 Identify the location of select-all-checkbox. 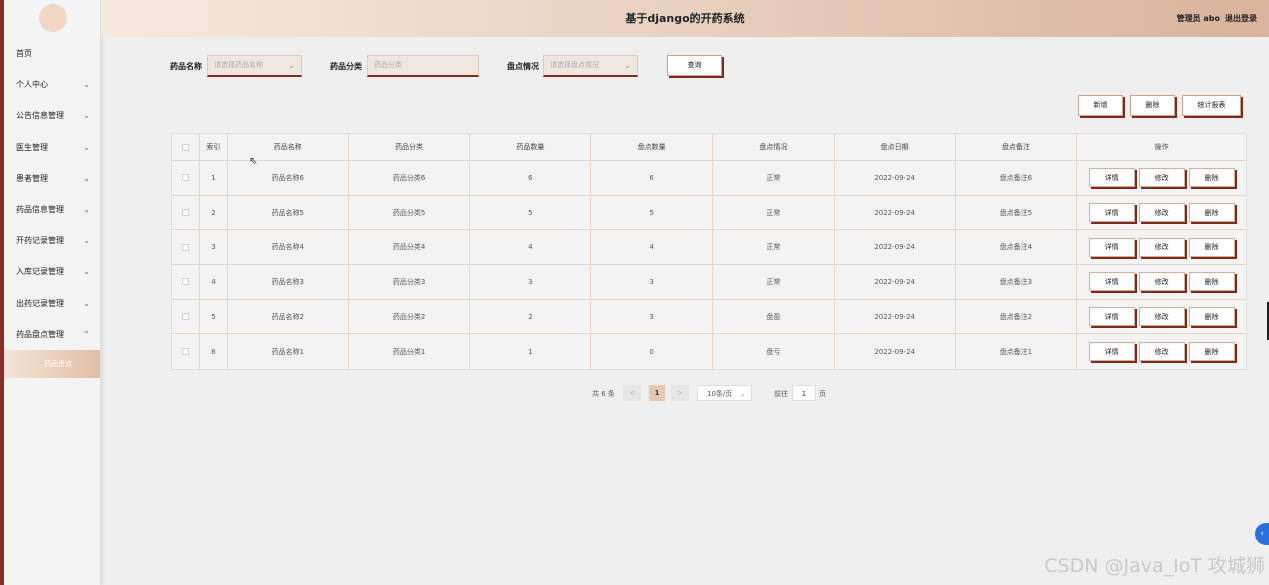
(185, 147).